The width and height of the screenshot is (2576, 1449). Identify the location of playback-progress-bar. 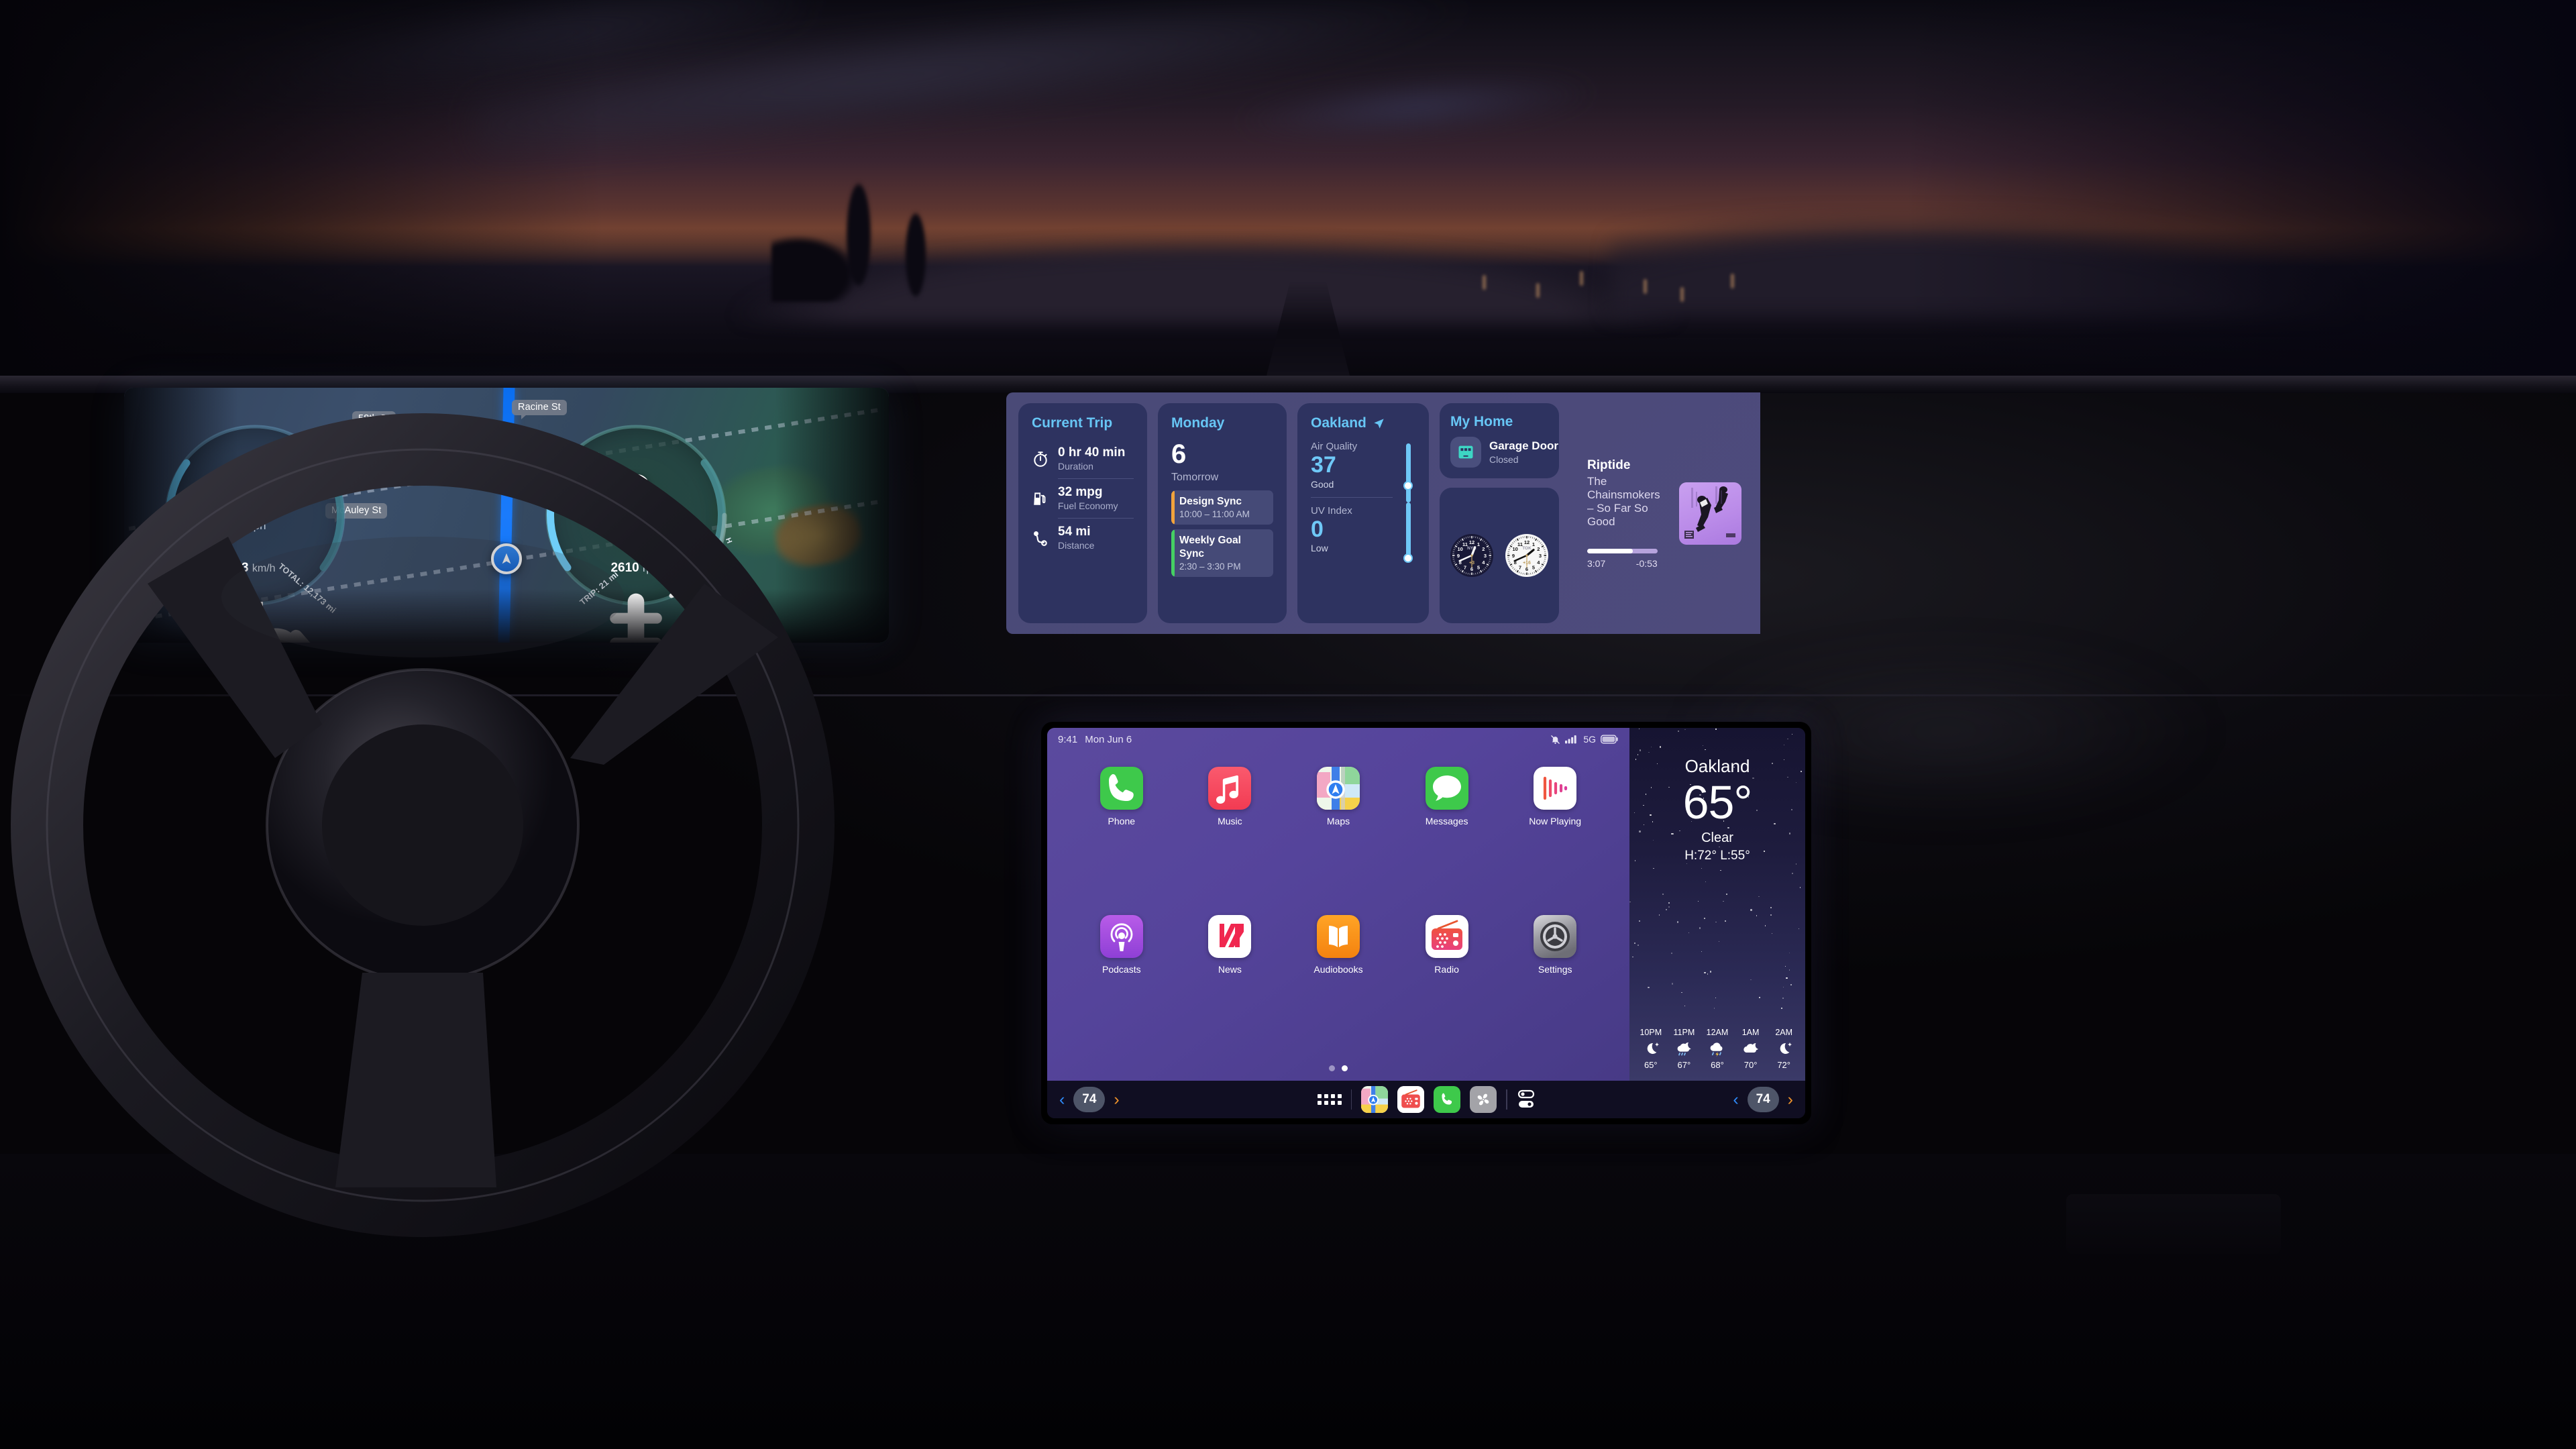
(1622, 550).